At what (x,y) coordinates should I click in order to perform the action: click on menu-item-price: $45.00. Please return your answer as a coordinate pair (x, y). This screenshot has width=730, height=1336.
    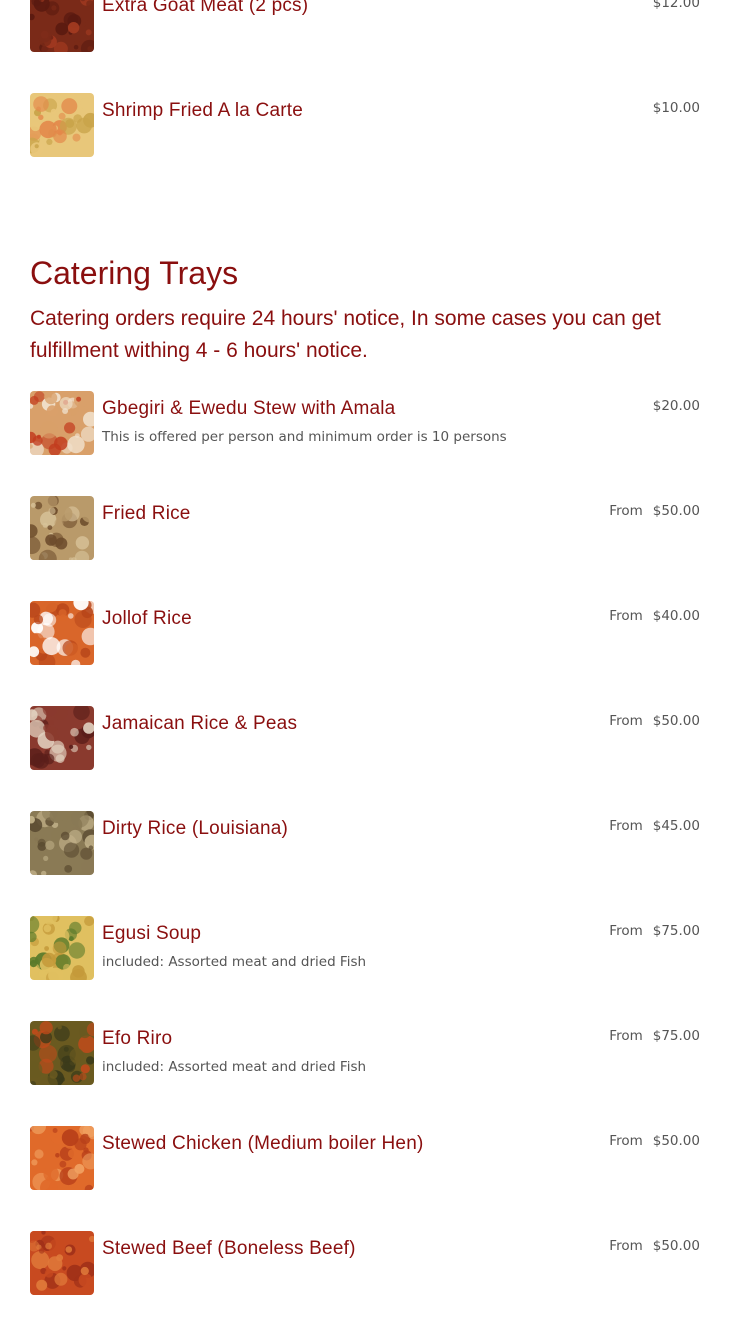
    Looking at the image, I should click on (676, 826).